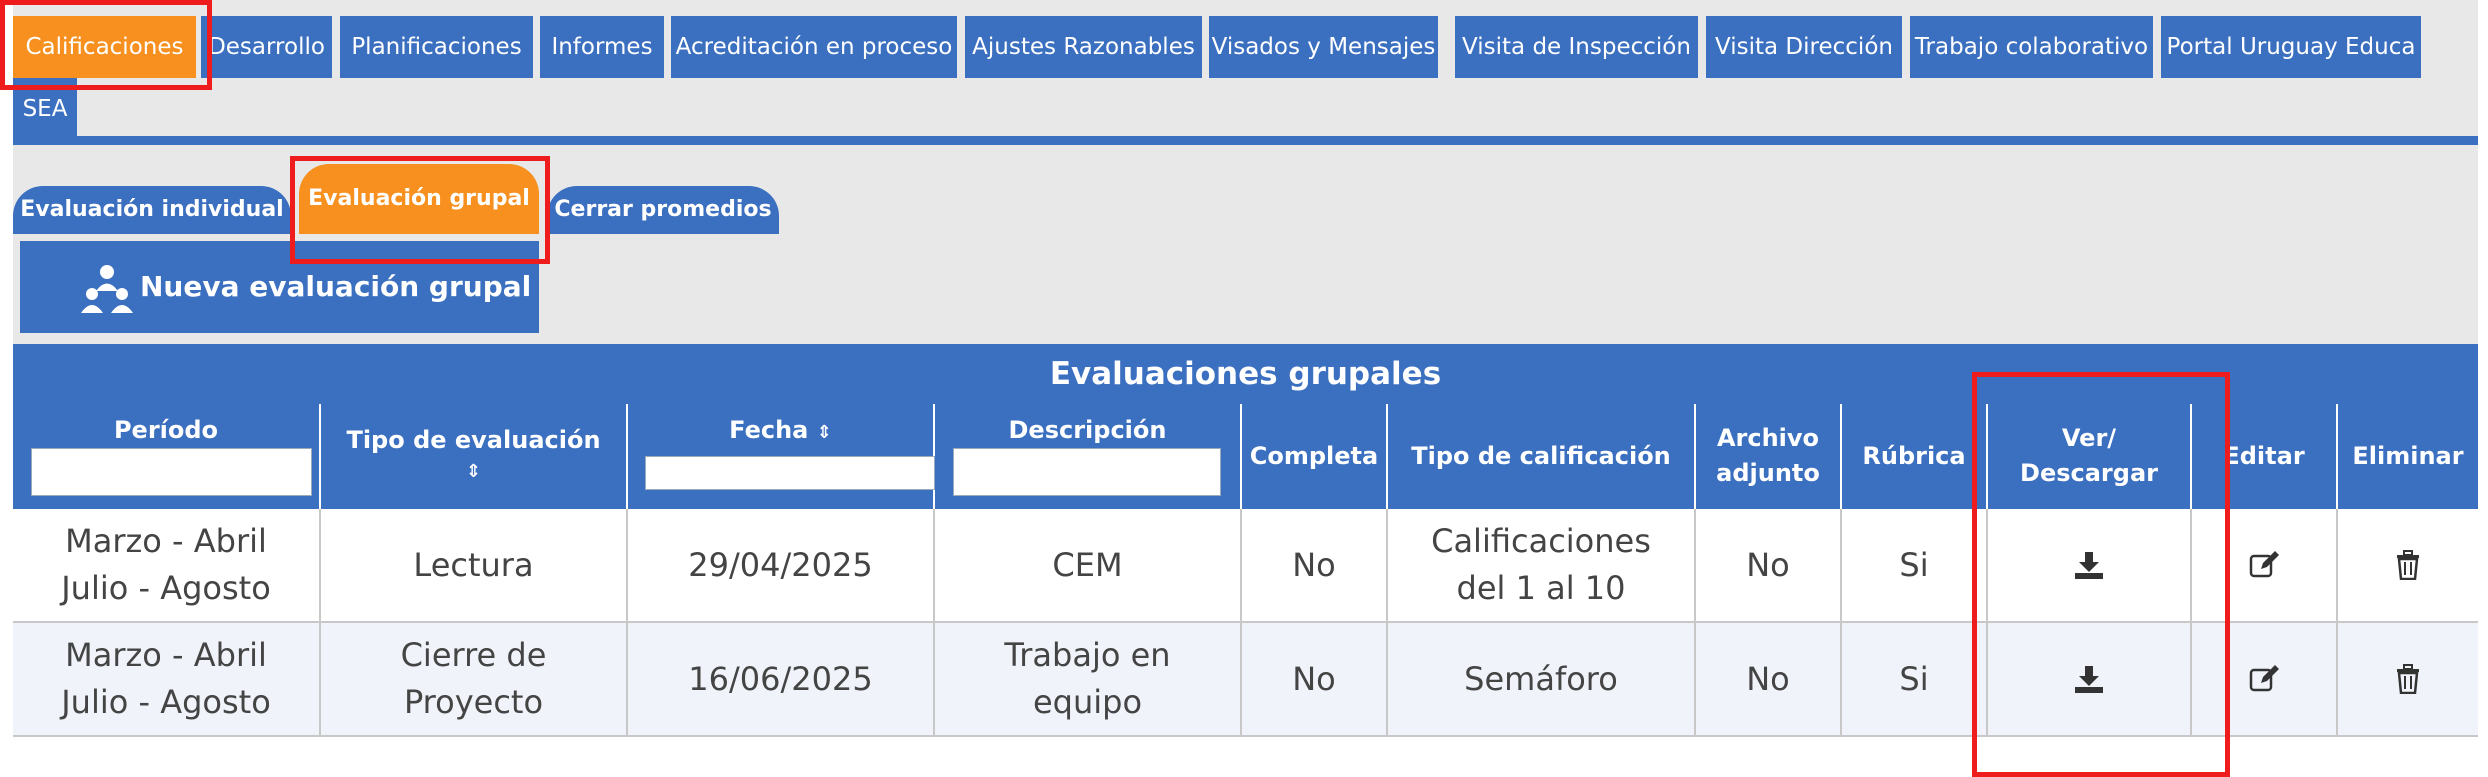  What do you see at coordinates (2031, 47) in the screenshot?
I see `tab-trabajo-colaborativo: Trabajo colaborativo` at bounding box center [2031, 47].